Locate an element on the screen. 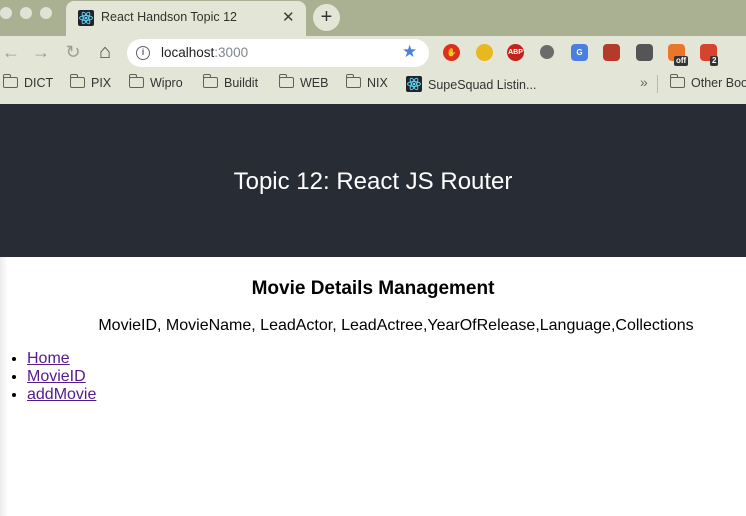  route-nav: Home MovieID addMovie is located at coordinates (61, 377).